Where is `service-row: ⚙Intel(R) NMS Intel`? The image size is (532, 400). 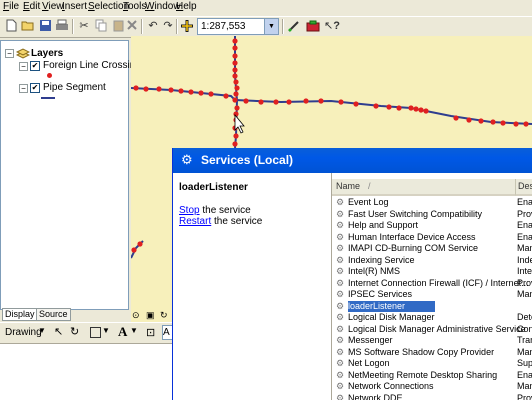 service-row: ⚙Intel(R) NMS Intel is located at coordinates (432, 271).